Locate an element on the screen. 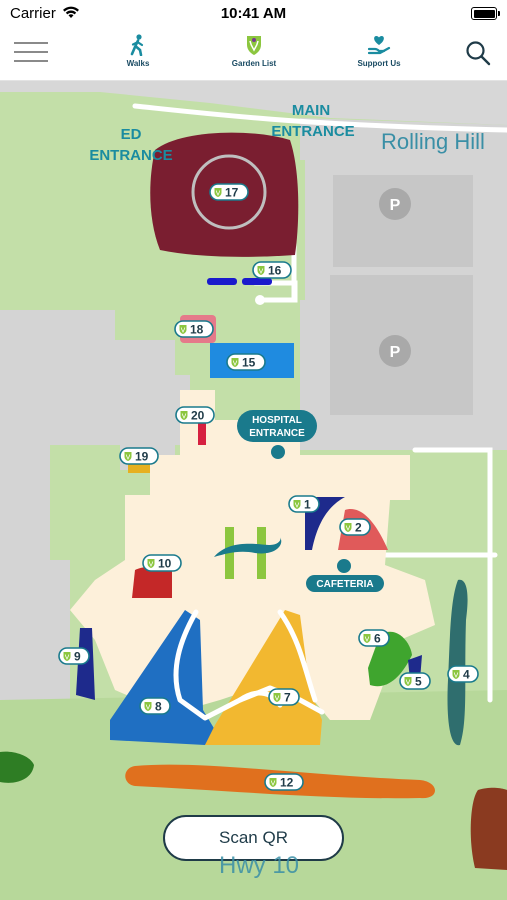 Image resolution: width=507 pixels, height=900 pixels. garden-marker-10: 10 is located at coordinates (162, 563).